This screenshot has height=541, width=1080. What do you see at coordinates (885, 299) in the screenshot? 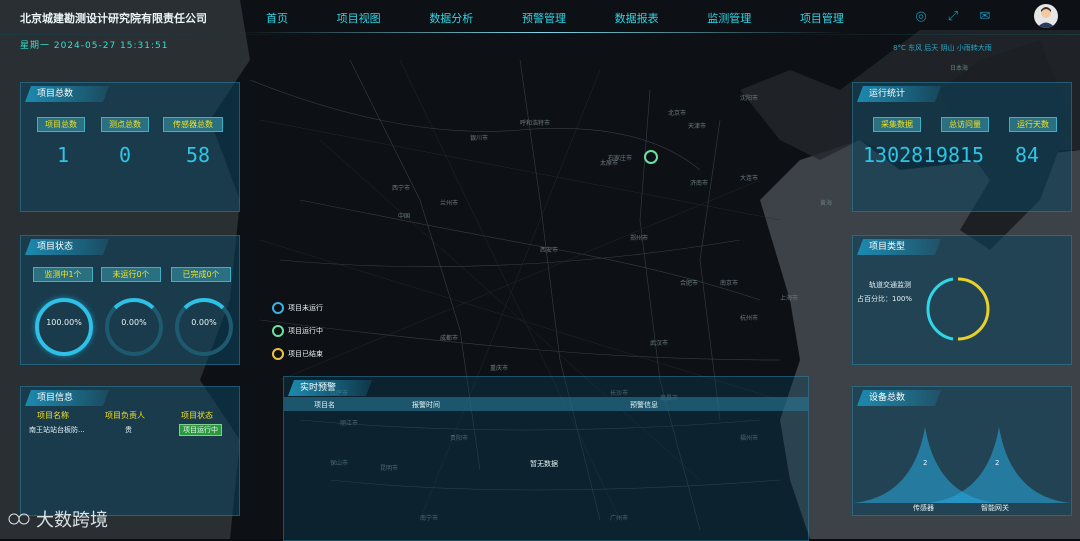
I see `project-type-percent: 占百分比：100%` at bounding box center [885, 299].